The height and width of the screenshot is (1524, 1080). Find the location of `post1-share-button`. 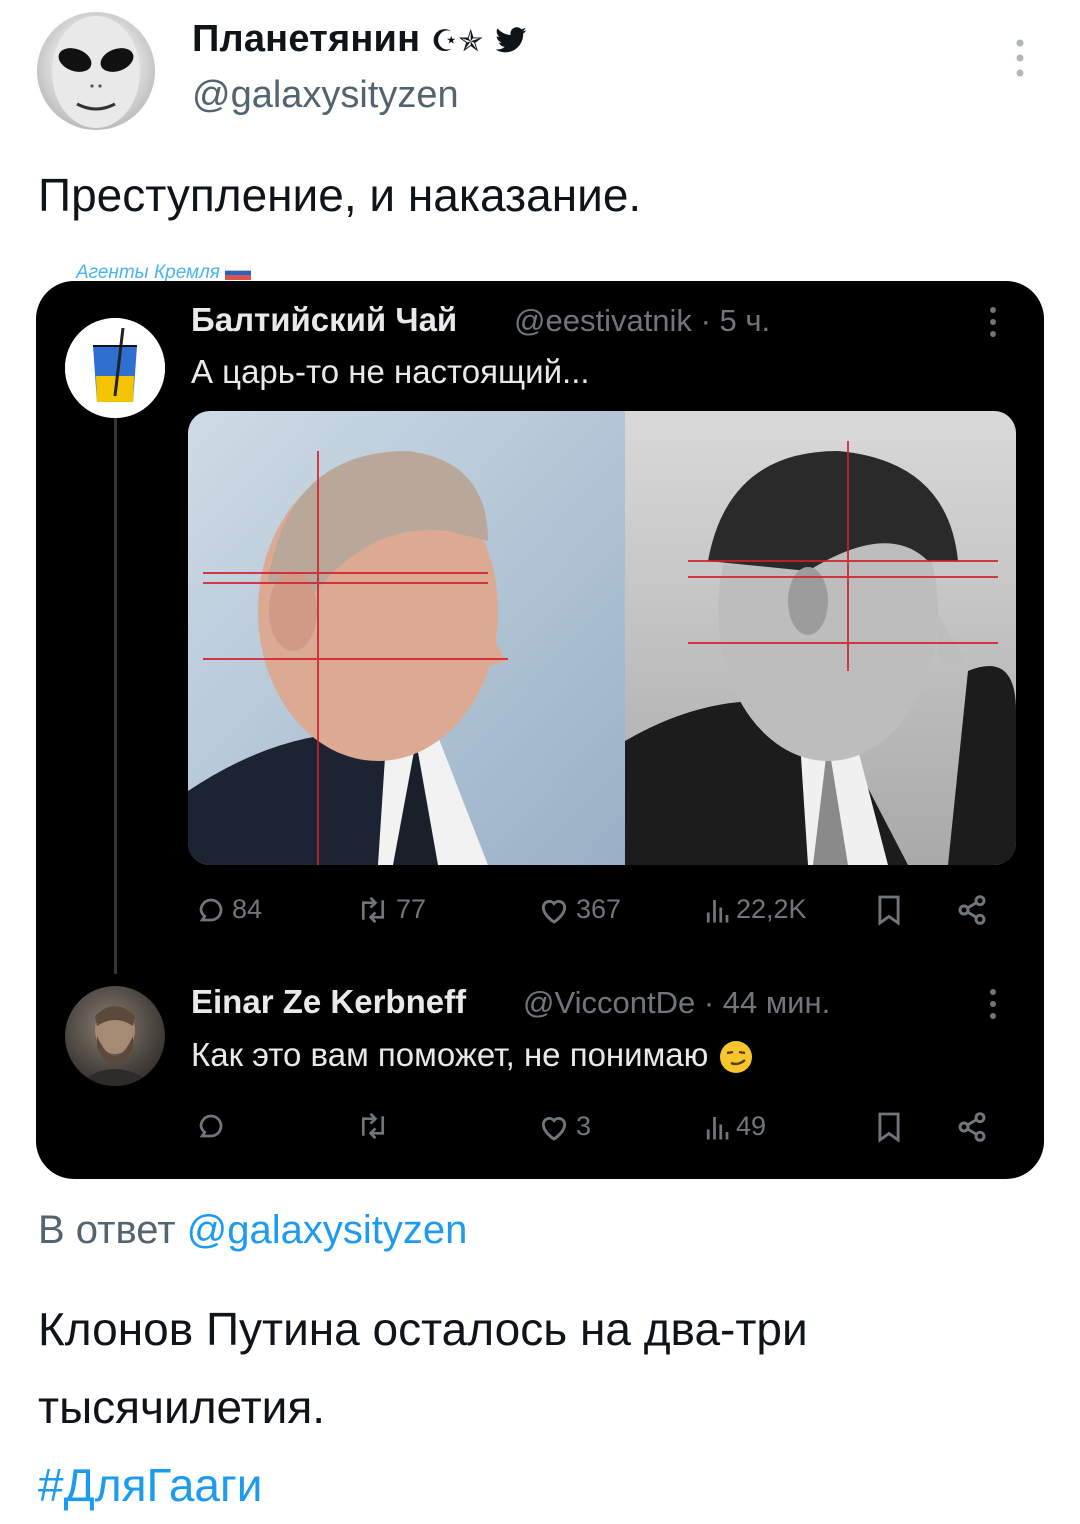

post1-share-button is located at coordinates (972, 910).